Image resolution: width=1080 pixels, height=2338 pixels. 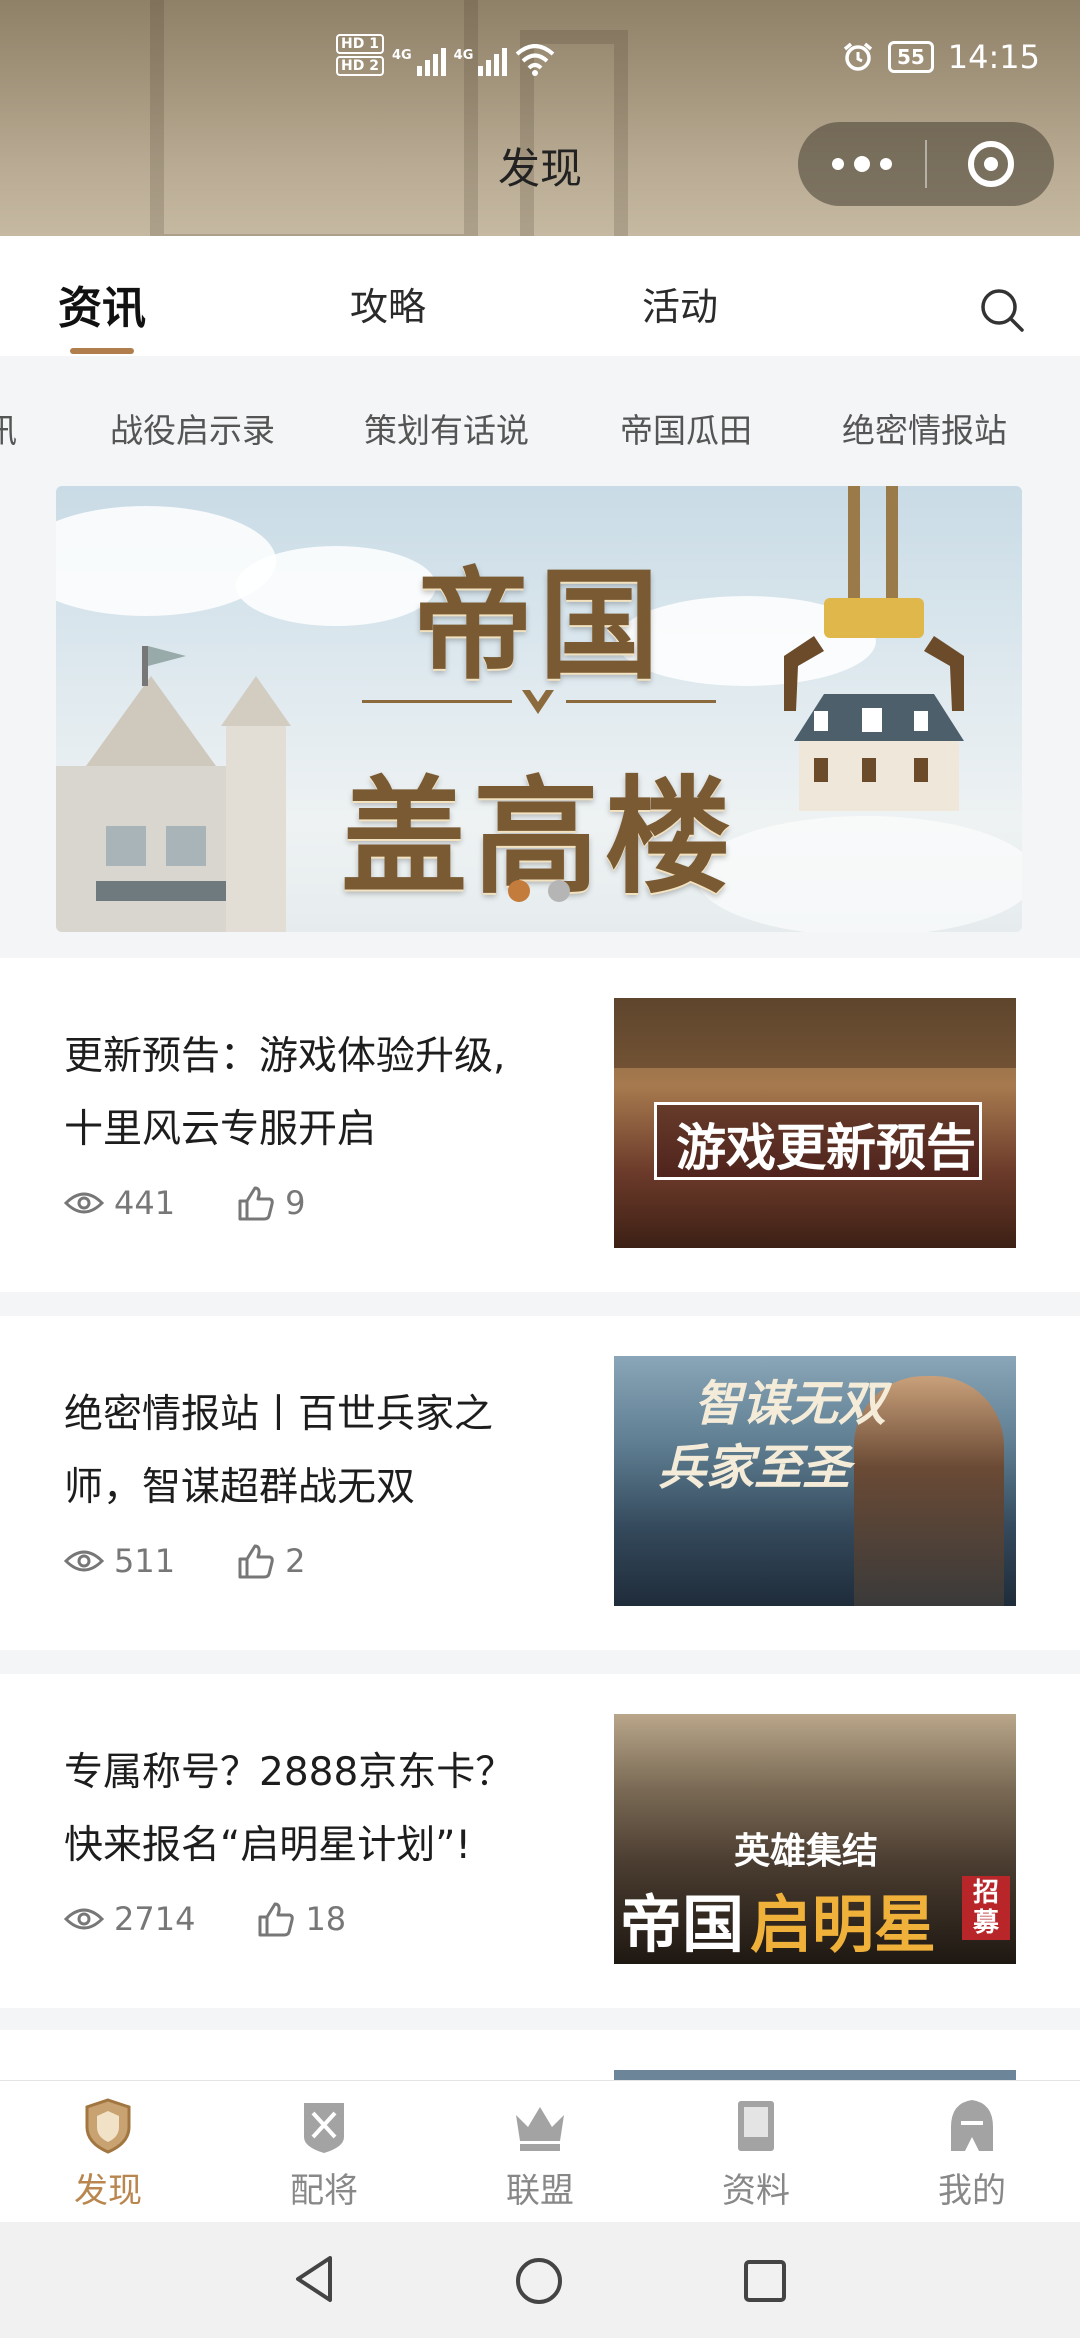 What do you see at coordinates (289, 1772) in the screenshot?
I see `article-title-line: 专属称号？2888京东卡？` at bounding box center [289, 1772].